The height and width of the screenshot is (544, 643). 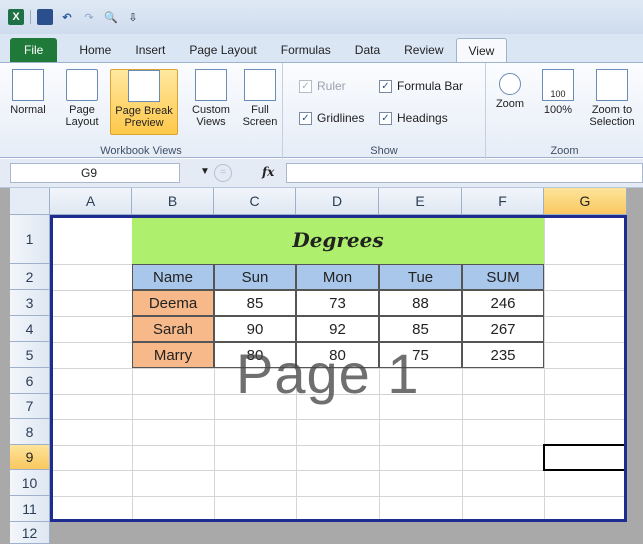 I want to click on ruler-checkbox: ✓ Ruler, so click(x=322, y=86).